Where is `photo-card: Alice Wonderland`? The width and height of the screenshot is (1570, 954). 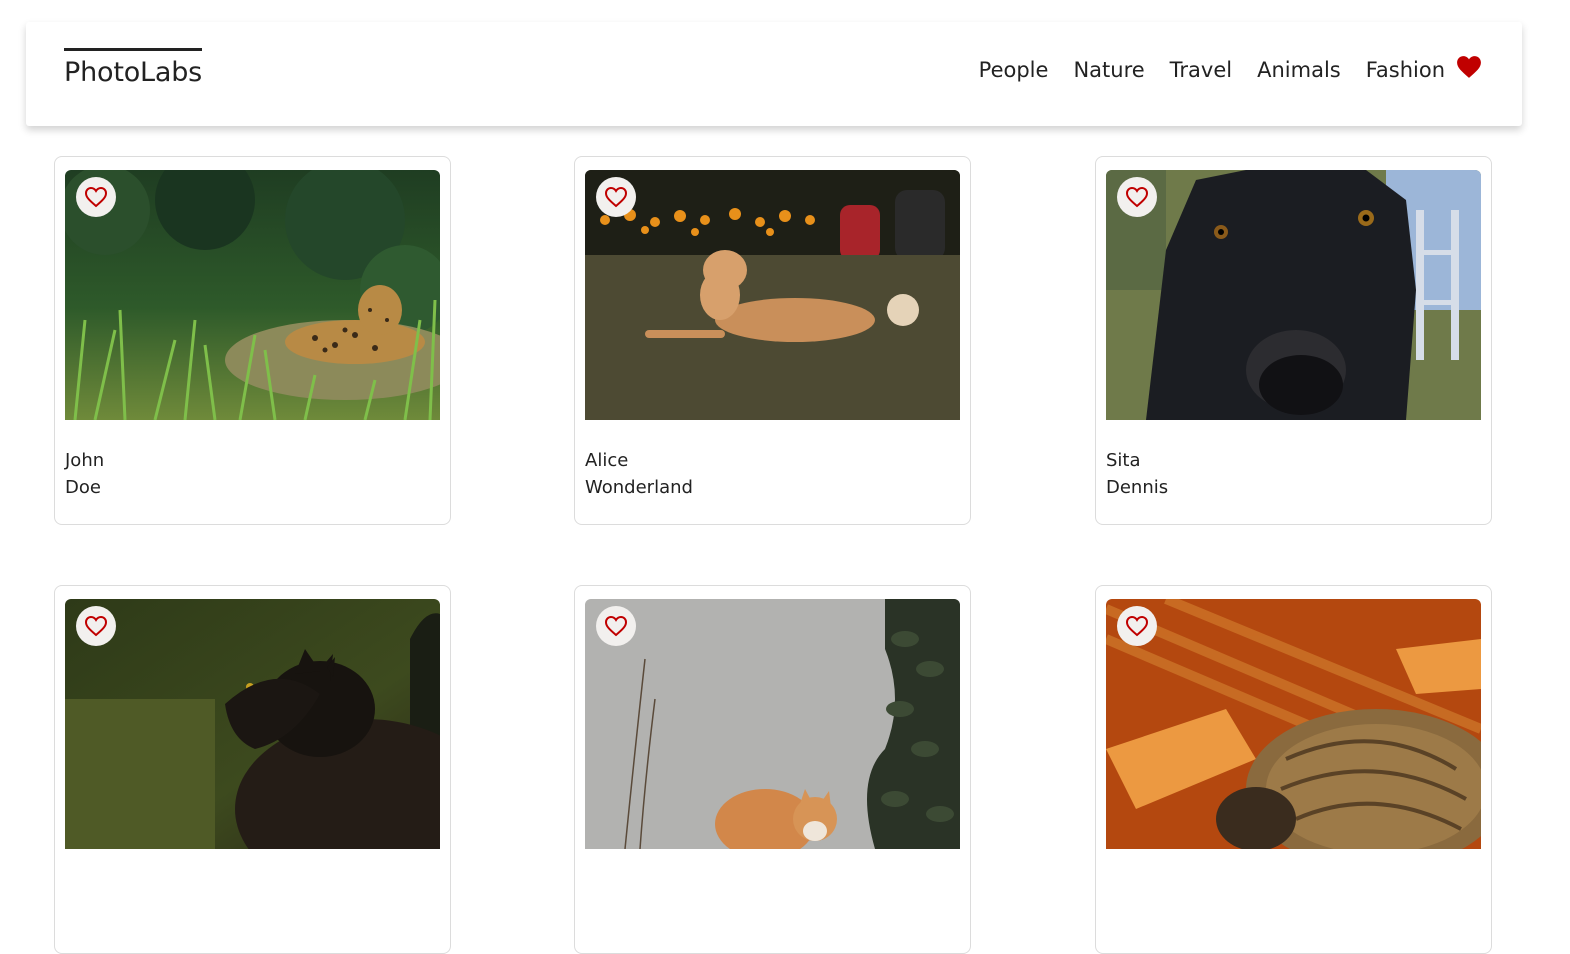
photo-card: Alice Wonderland is located at coordinates (772, 340).